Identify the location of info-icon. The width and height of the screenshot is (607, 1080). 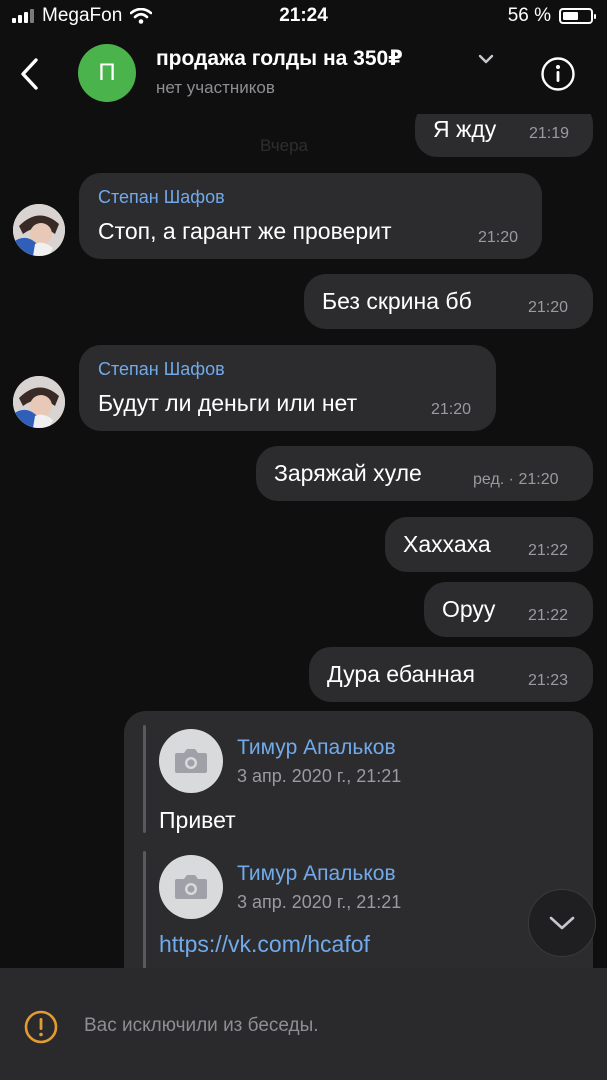
(558, 74).